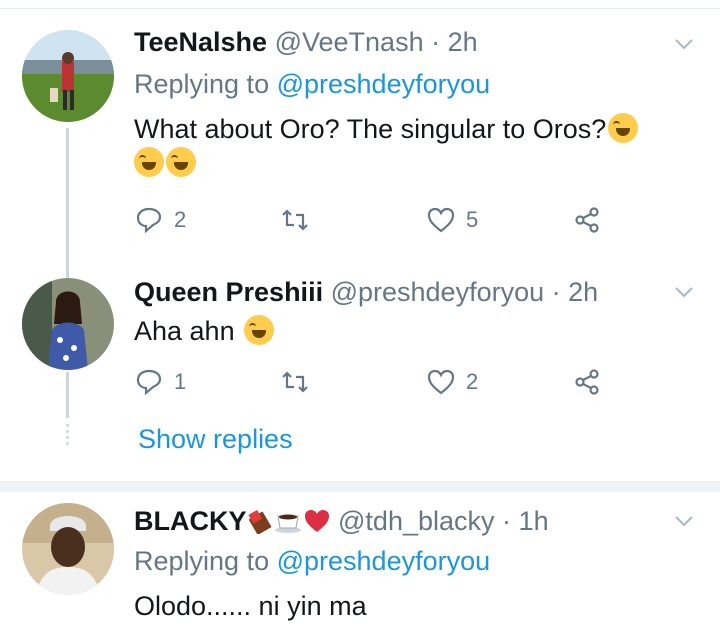 The height and width of the screenshot is (637, 720). I want to click on tweet-text: Aha ahn, so click(204, 331).